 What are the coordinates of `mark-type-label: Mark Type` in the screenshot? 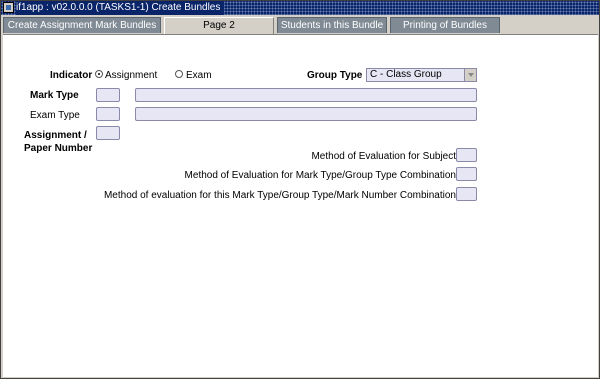 It's located at (54, 95).